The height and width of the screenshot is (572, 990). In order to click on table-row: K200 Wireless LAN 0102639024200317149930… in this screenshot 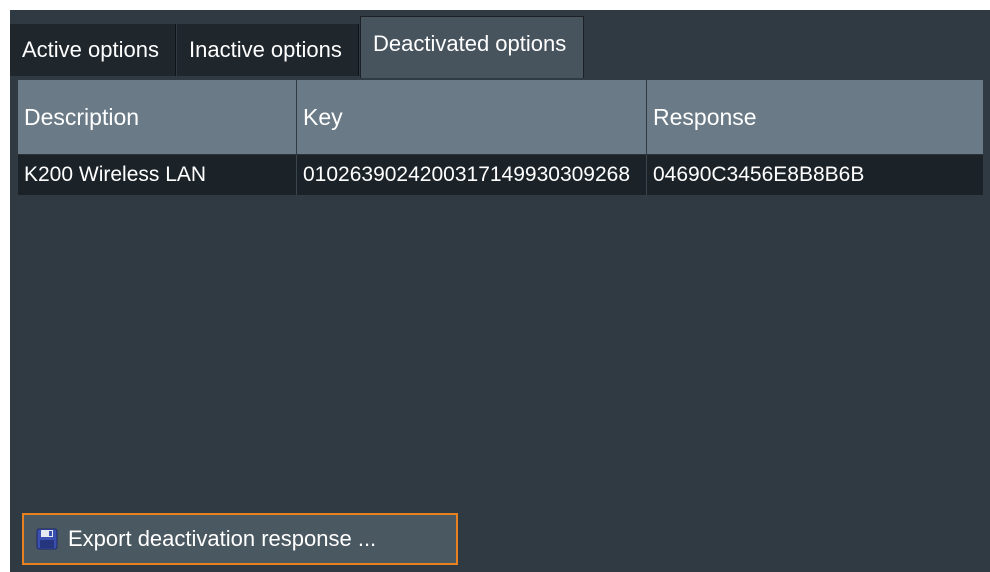, I will do `click(500, 174)`.